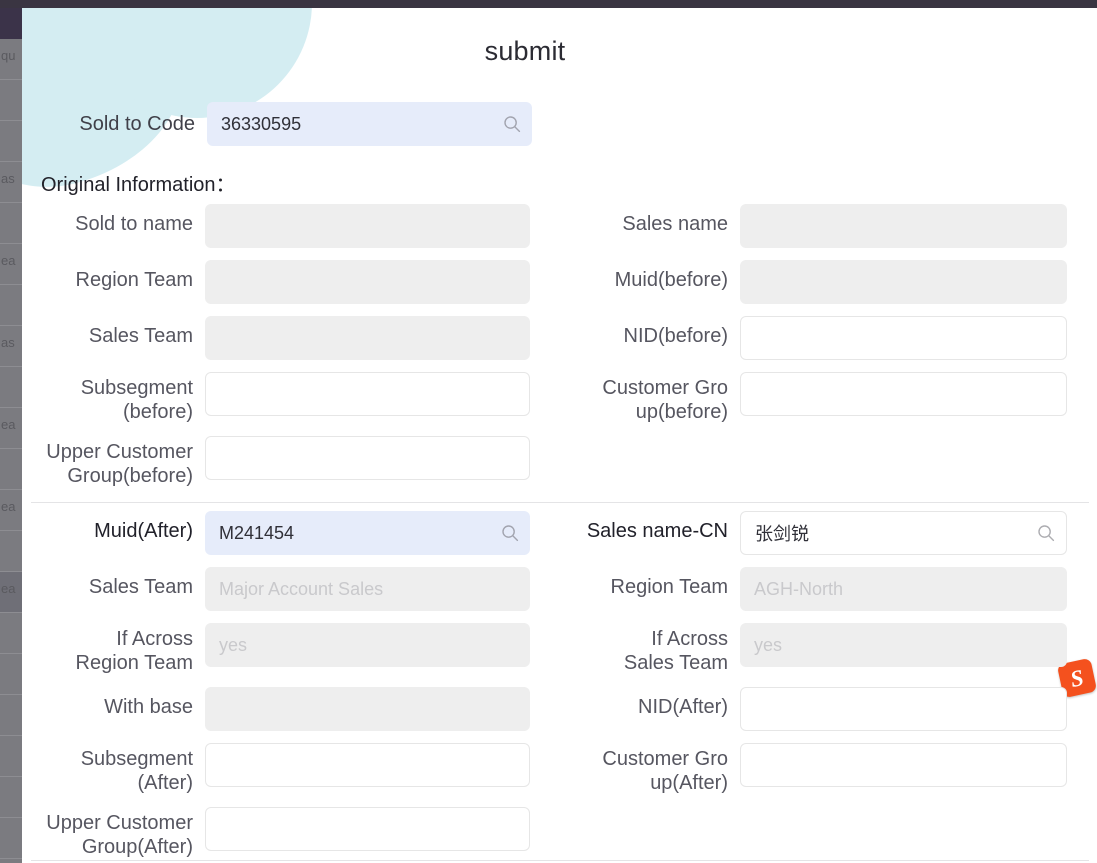 The height and width of the screenshot is (863, 1097). Describe the element at coordinates (369, 124) in the screenshot. I see `sold-to-code-input: 36330595` at that location.